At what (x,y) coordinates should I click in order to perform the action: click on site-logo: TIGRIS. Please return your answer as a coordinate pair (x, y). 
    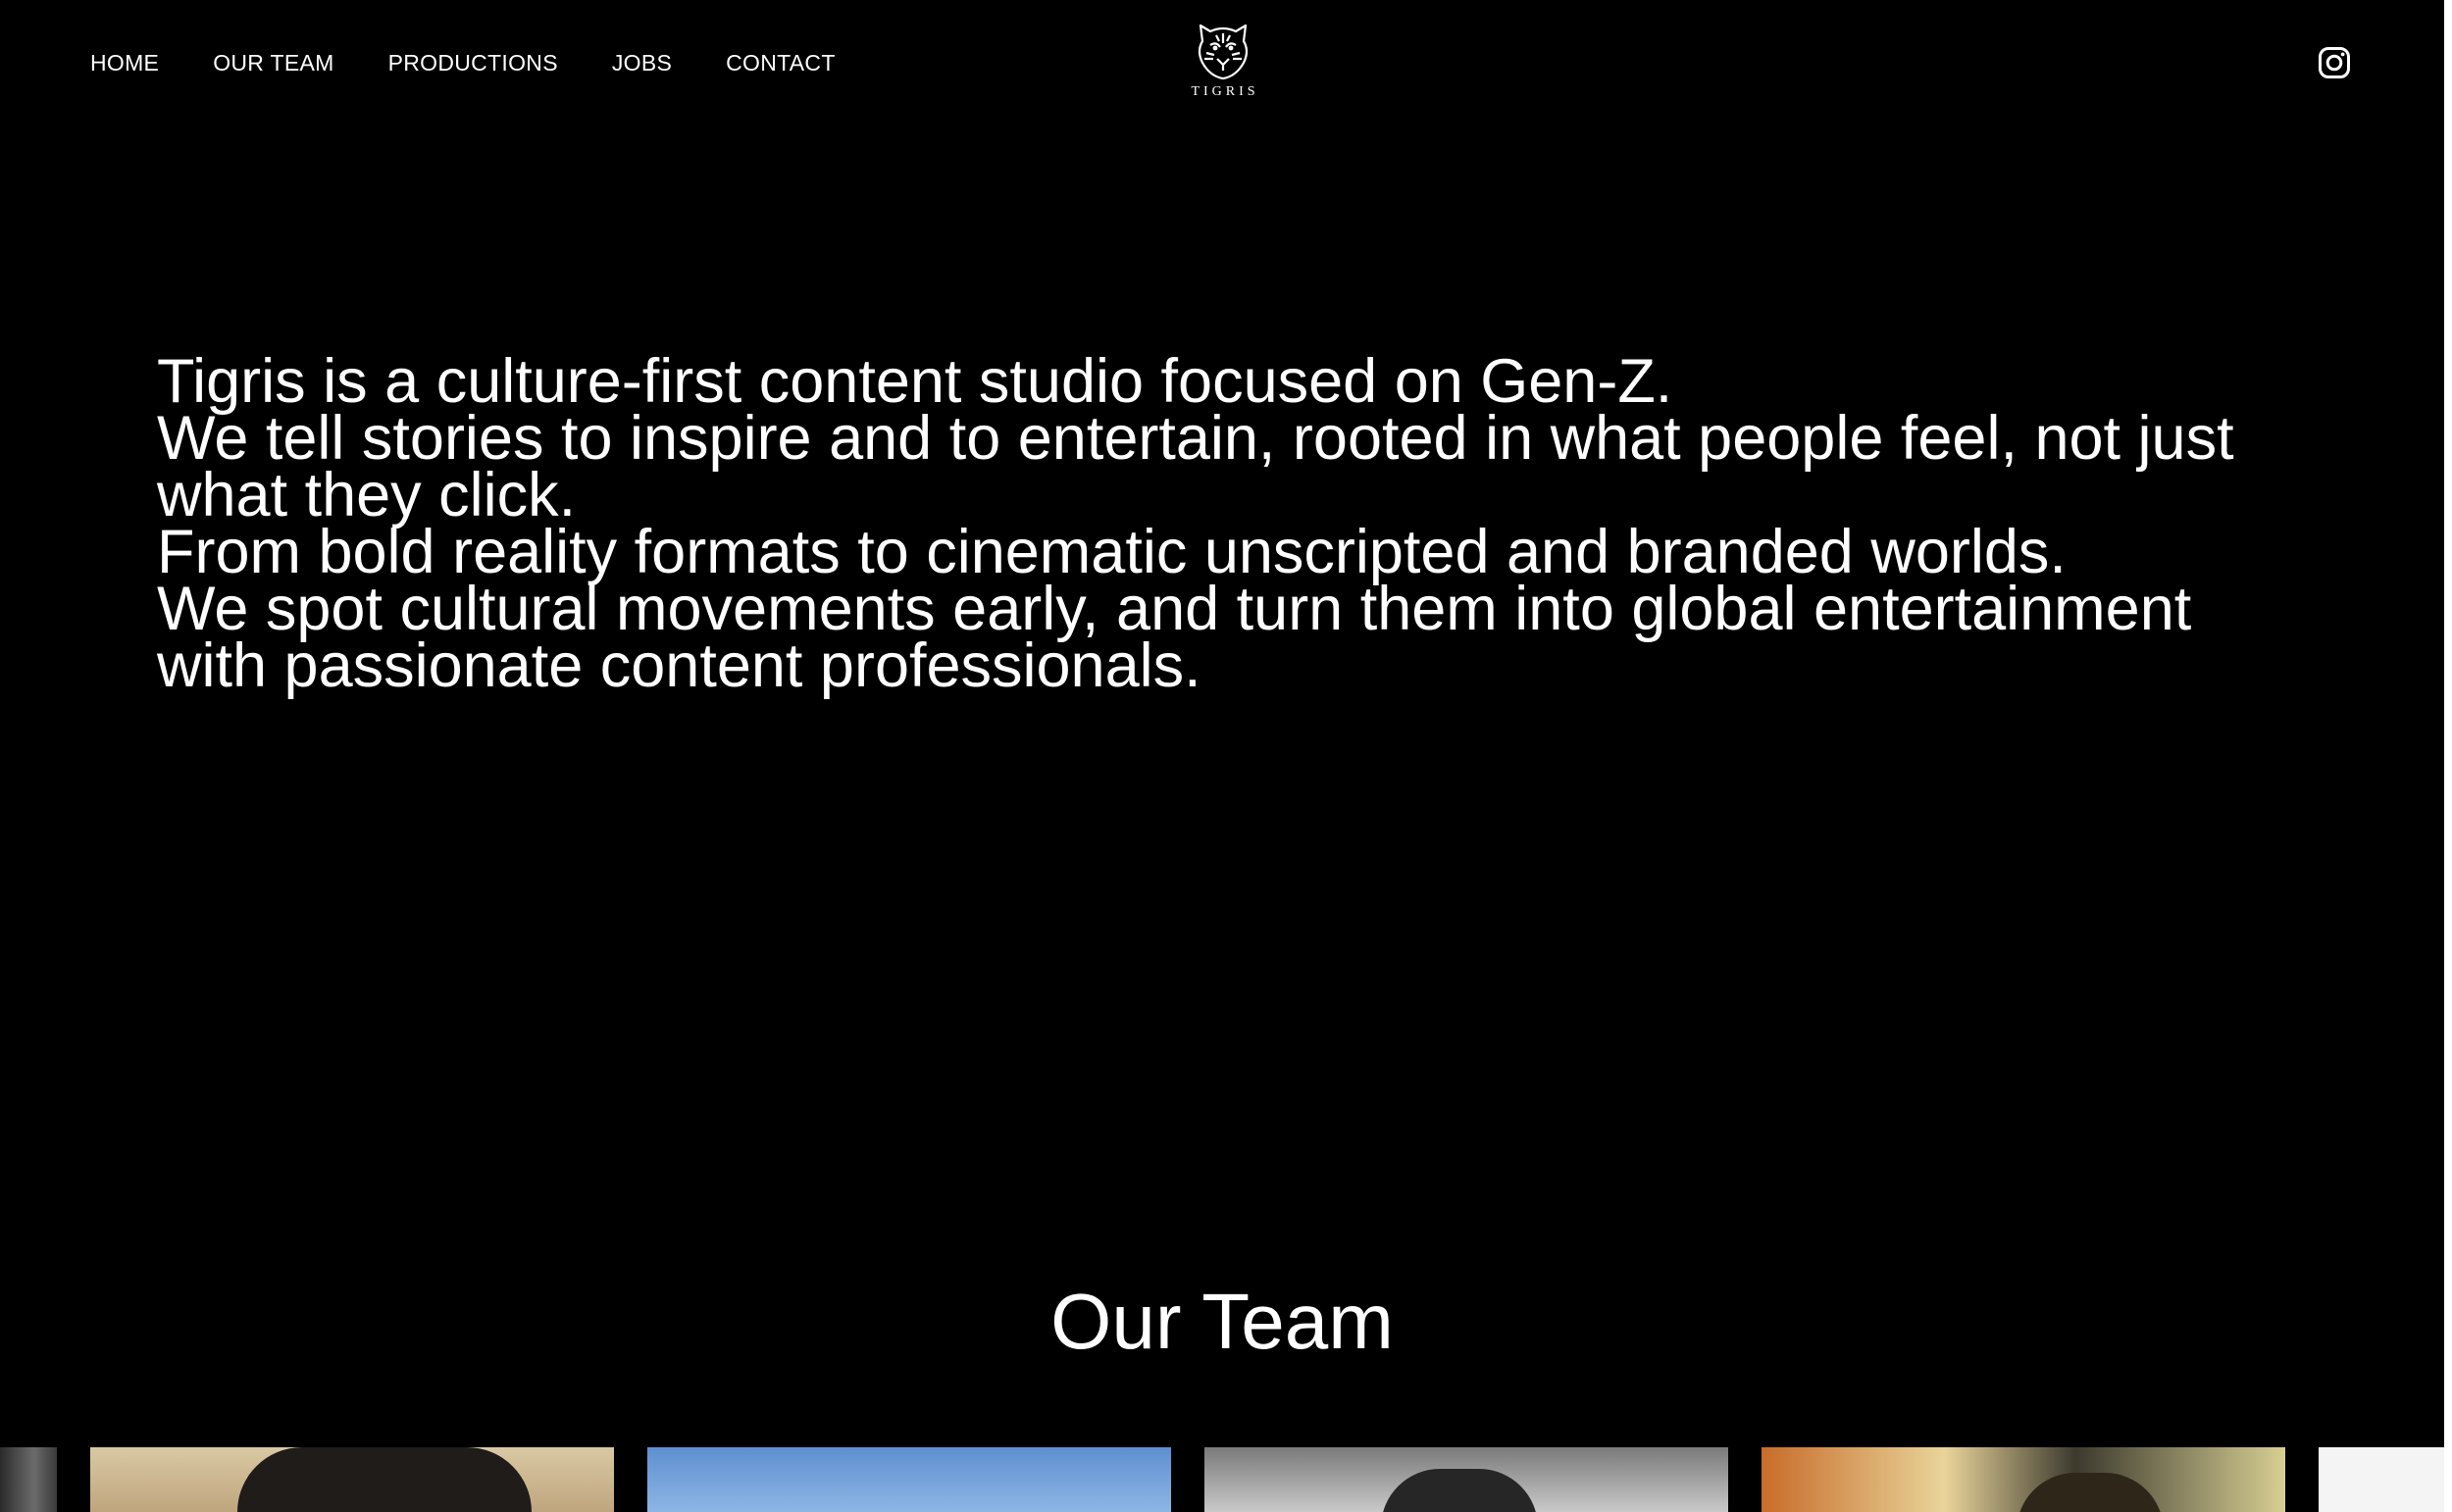
    Looking at the image, I should click on (1223, 63).